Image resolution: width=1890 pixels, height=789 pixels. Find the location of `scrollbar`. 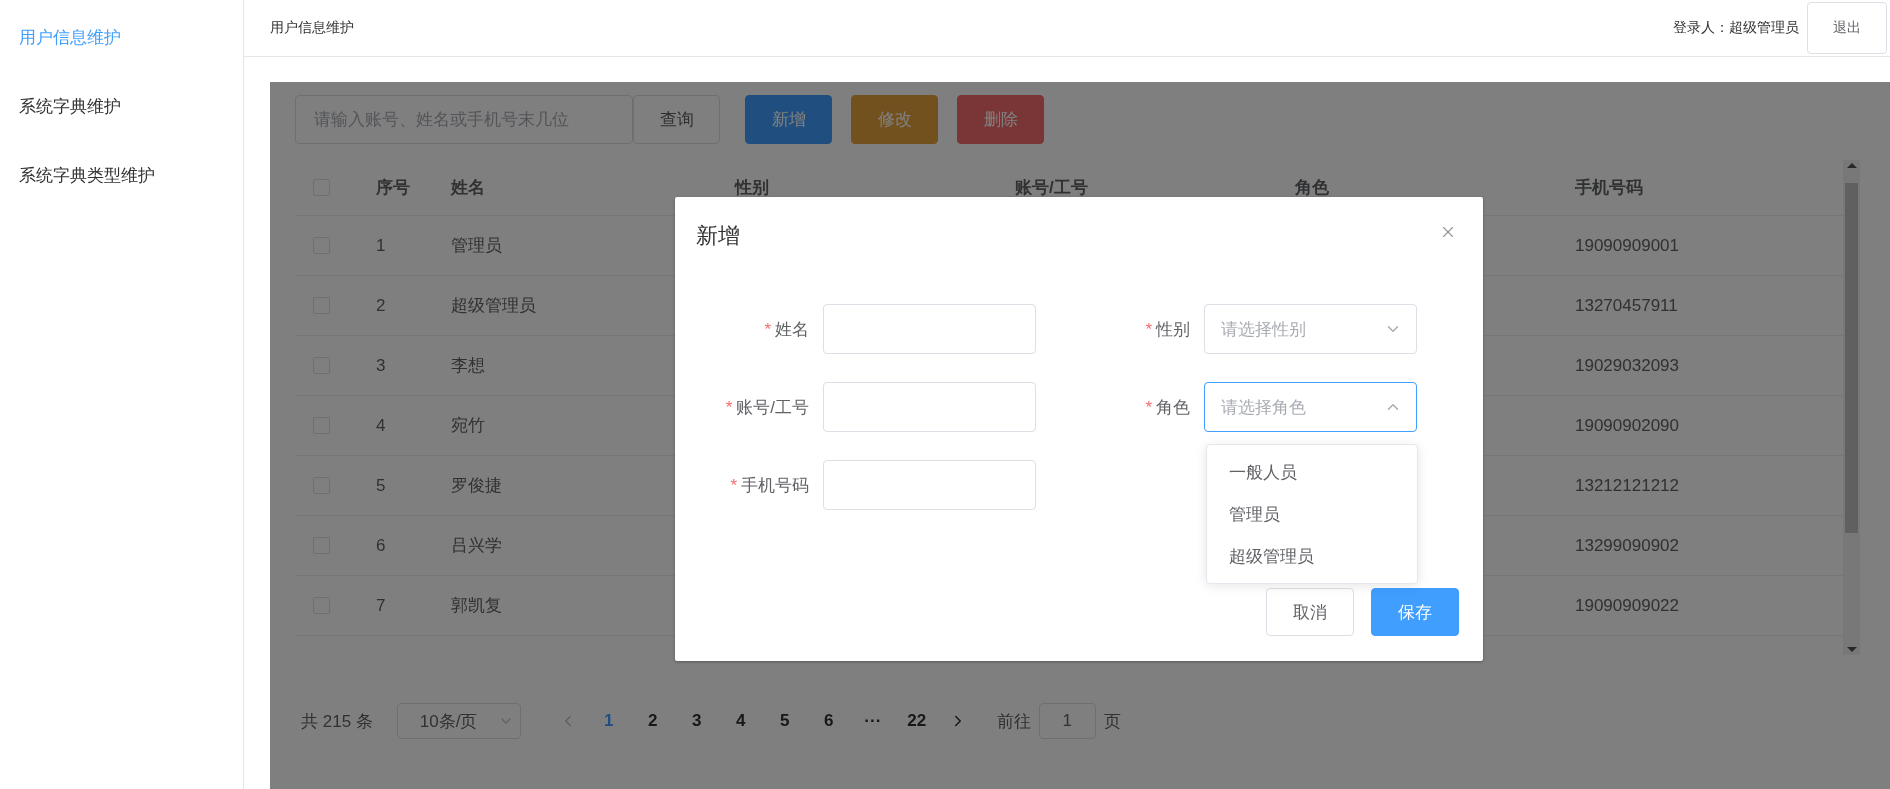

scrollbar is located at coordinates (1851, 407).